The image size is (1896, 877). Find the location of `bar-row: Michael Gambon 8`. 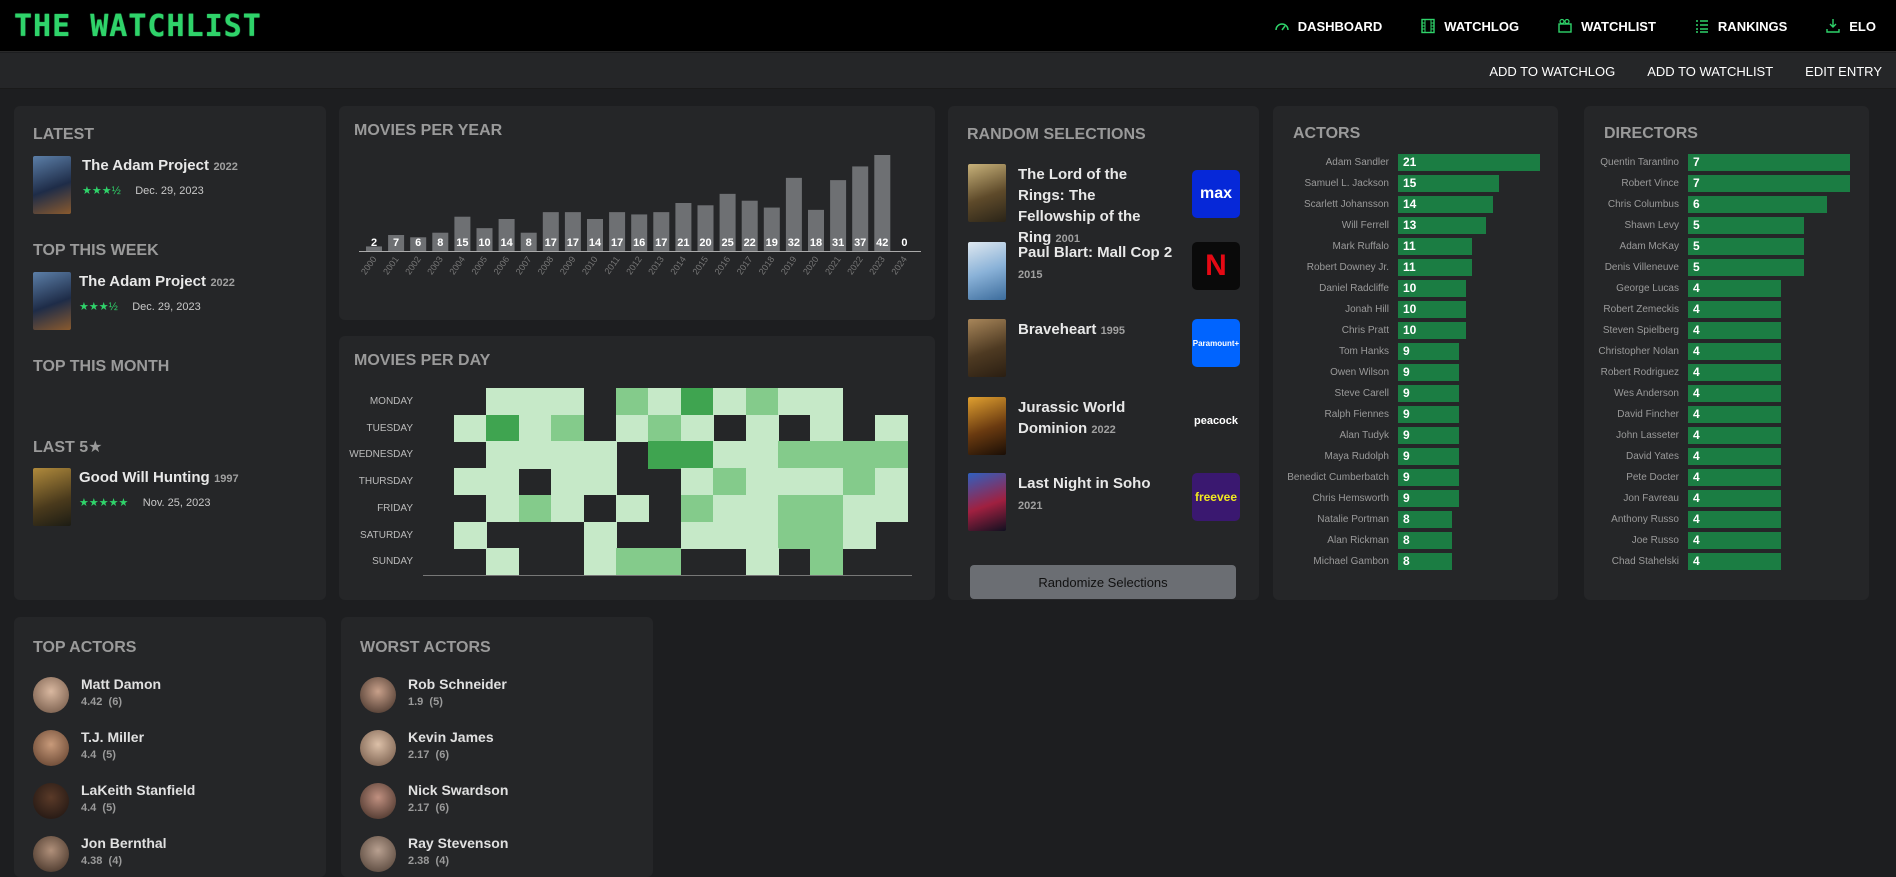

bar-row: Michael Gambon 8 is located at coordinates (1363, 561).